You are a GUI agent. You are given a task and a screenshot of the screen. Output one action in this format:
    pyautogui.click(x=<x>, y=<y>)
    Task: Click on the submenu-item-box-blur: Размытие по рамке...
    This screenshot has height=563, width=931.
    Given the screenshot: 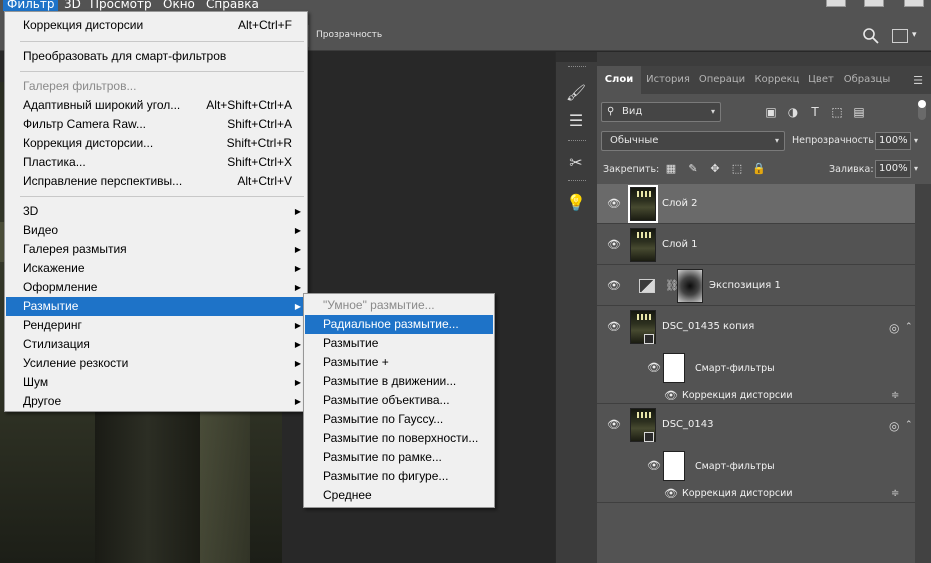 What is the action you would take?
    pyautogui.click(x=399, y=457)
    